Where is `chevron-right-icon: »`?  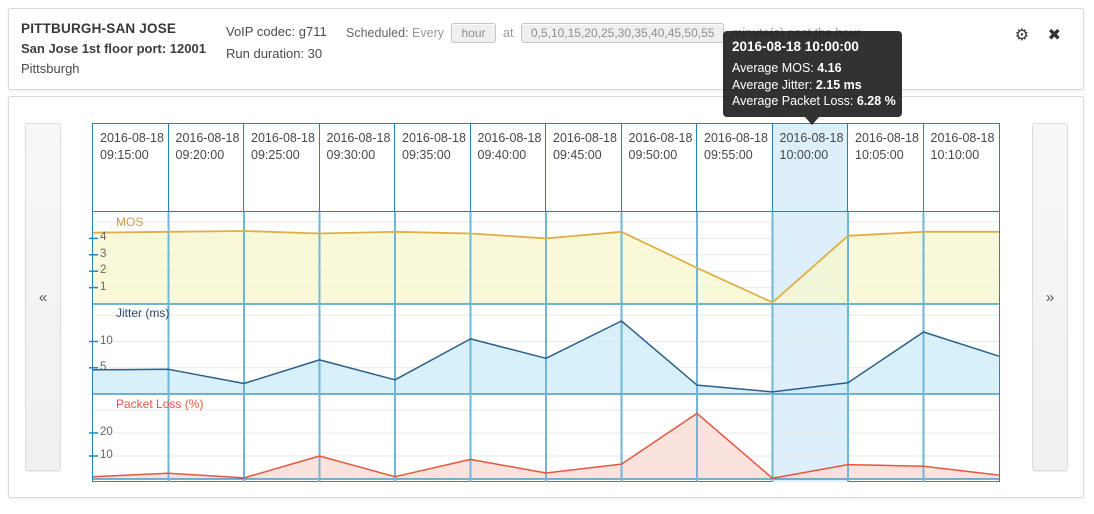
chevron-right-icon: » is located at coordinates (1050, 297).